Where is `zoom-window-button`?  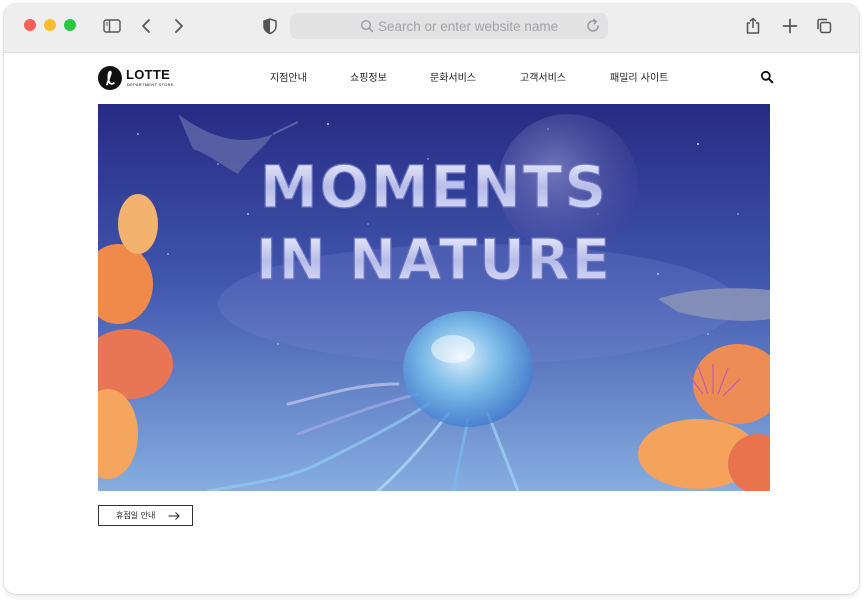
zoom-window-button is located at coordinates (70, 25).